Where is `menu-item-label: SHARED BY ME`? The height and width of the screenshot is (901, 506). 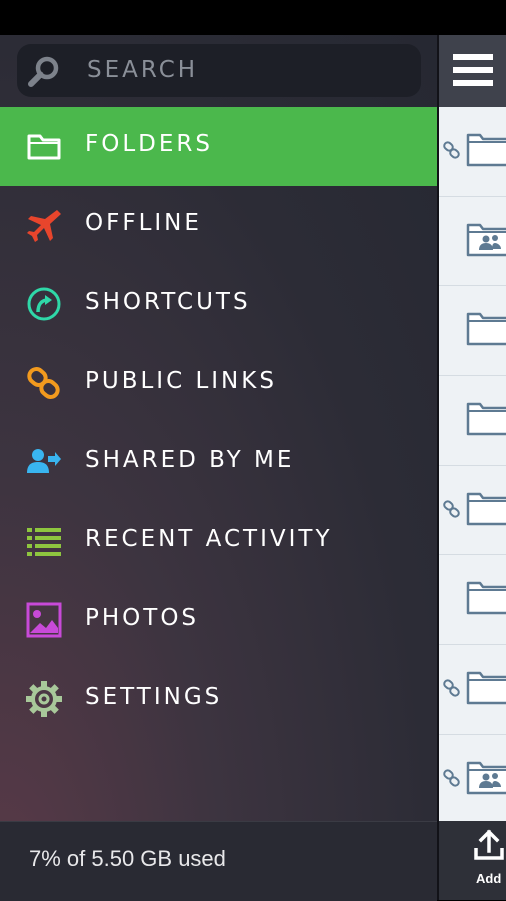
menu-item-label: SHARED BY ME is located at coordinates (190, 460).